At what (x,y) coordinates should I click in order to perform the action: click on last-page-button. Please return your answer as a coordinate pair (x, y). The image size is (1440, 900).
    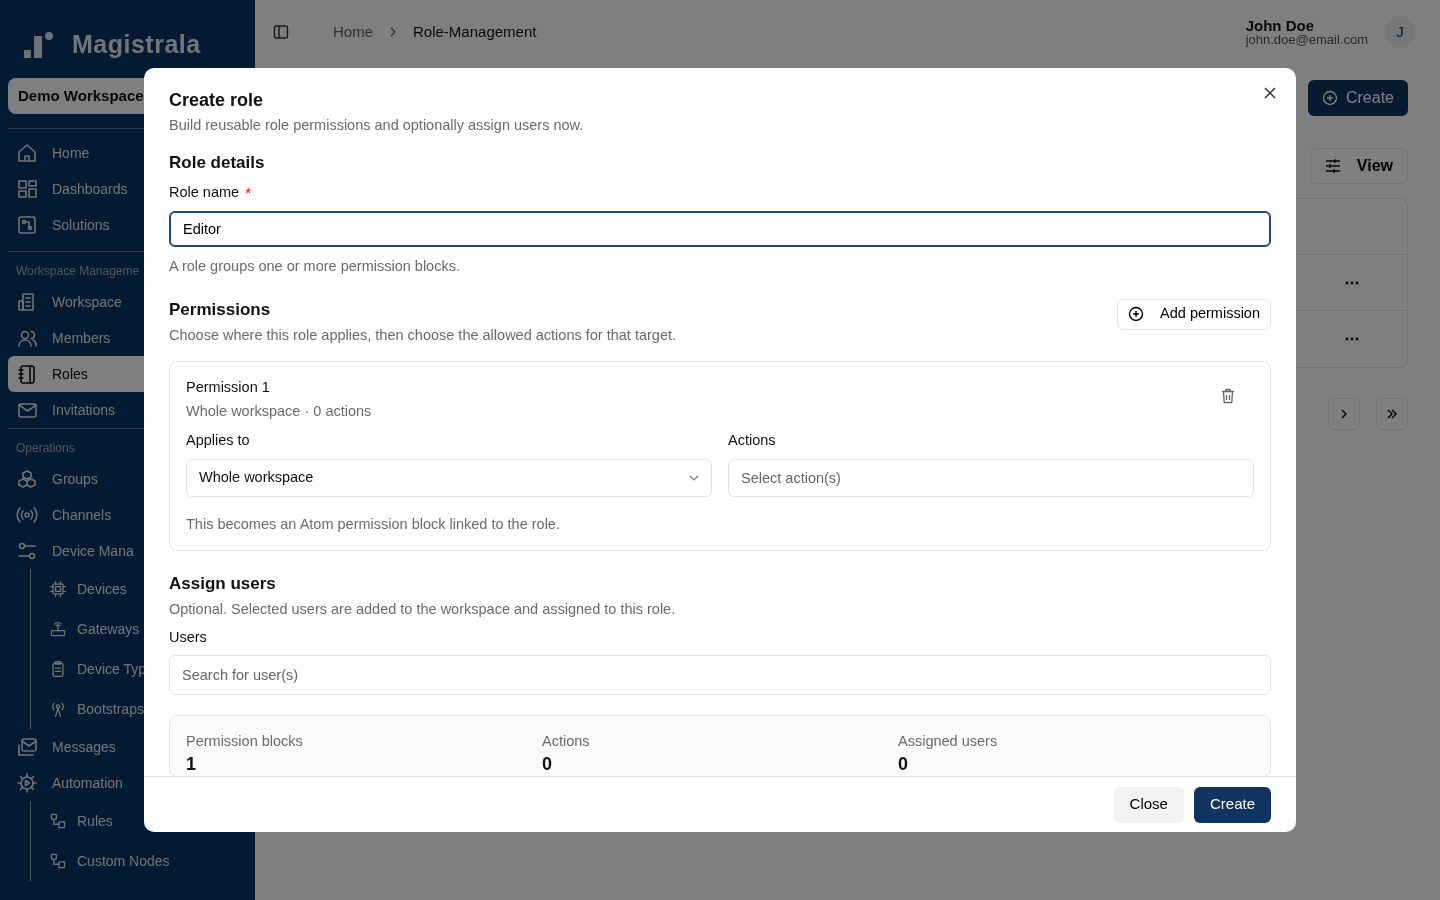
    Looking at the image, I should click on (1392, 414).